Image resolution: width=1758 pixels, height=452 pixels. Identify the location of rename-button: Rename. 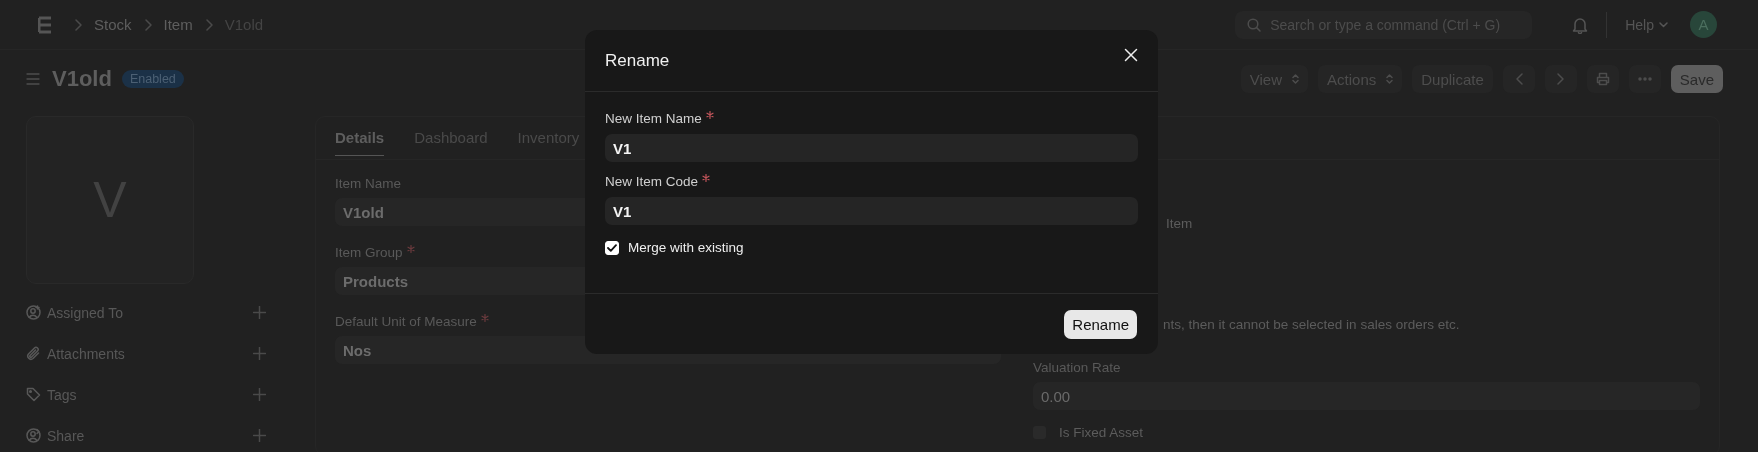
(1100, 324).